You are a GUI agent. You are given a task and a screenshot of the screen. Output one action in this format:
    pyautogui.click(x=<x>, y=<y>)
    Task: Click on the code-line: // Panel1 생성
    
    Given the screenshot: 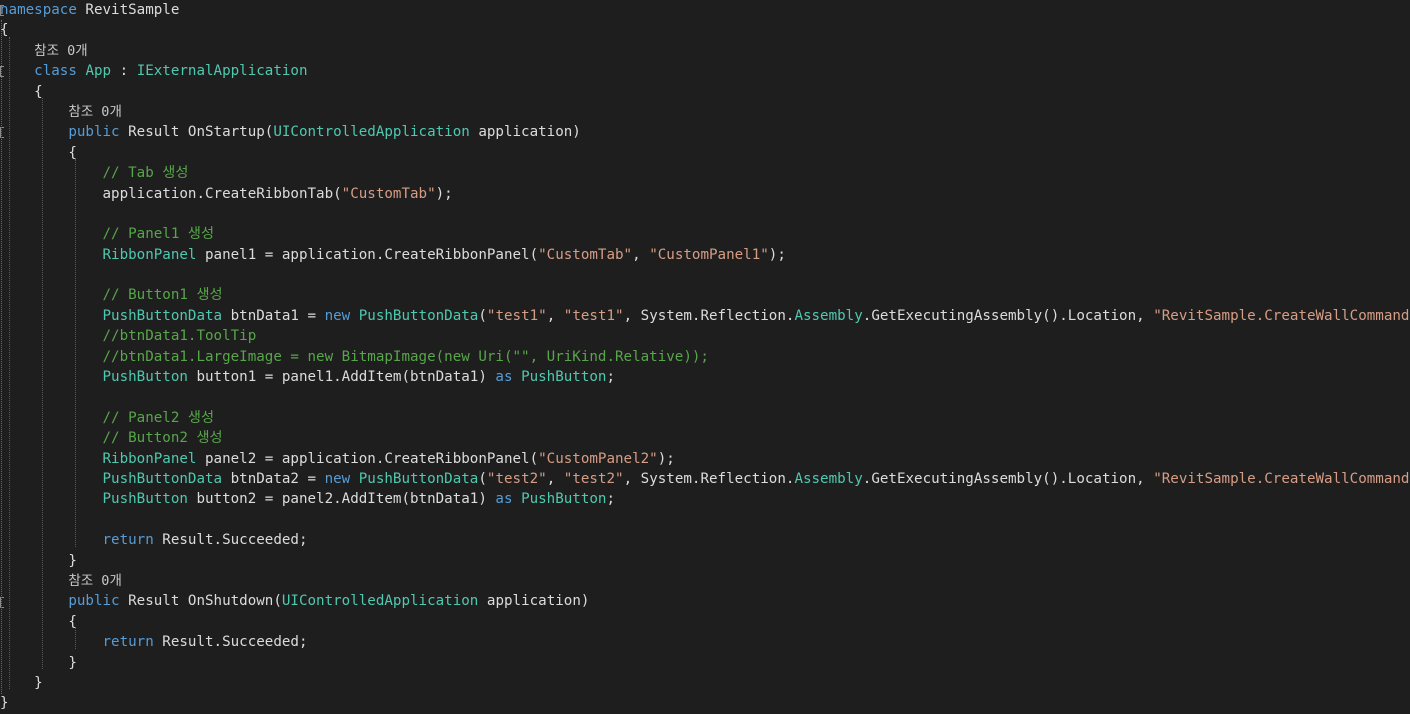 What is the action you would take?
    pyautogui.click(x=705, y=234)
    